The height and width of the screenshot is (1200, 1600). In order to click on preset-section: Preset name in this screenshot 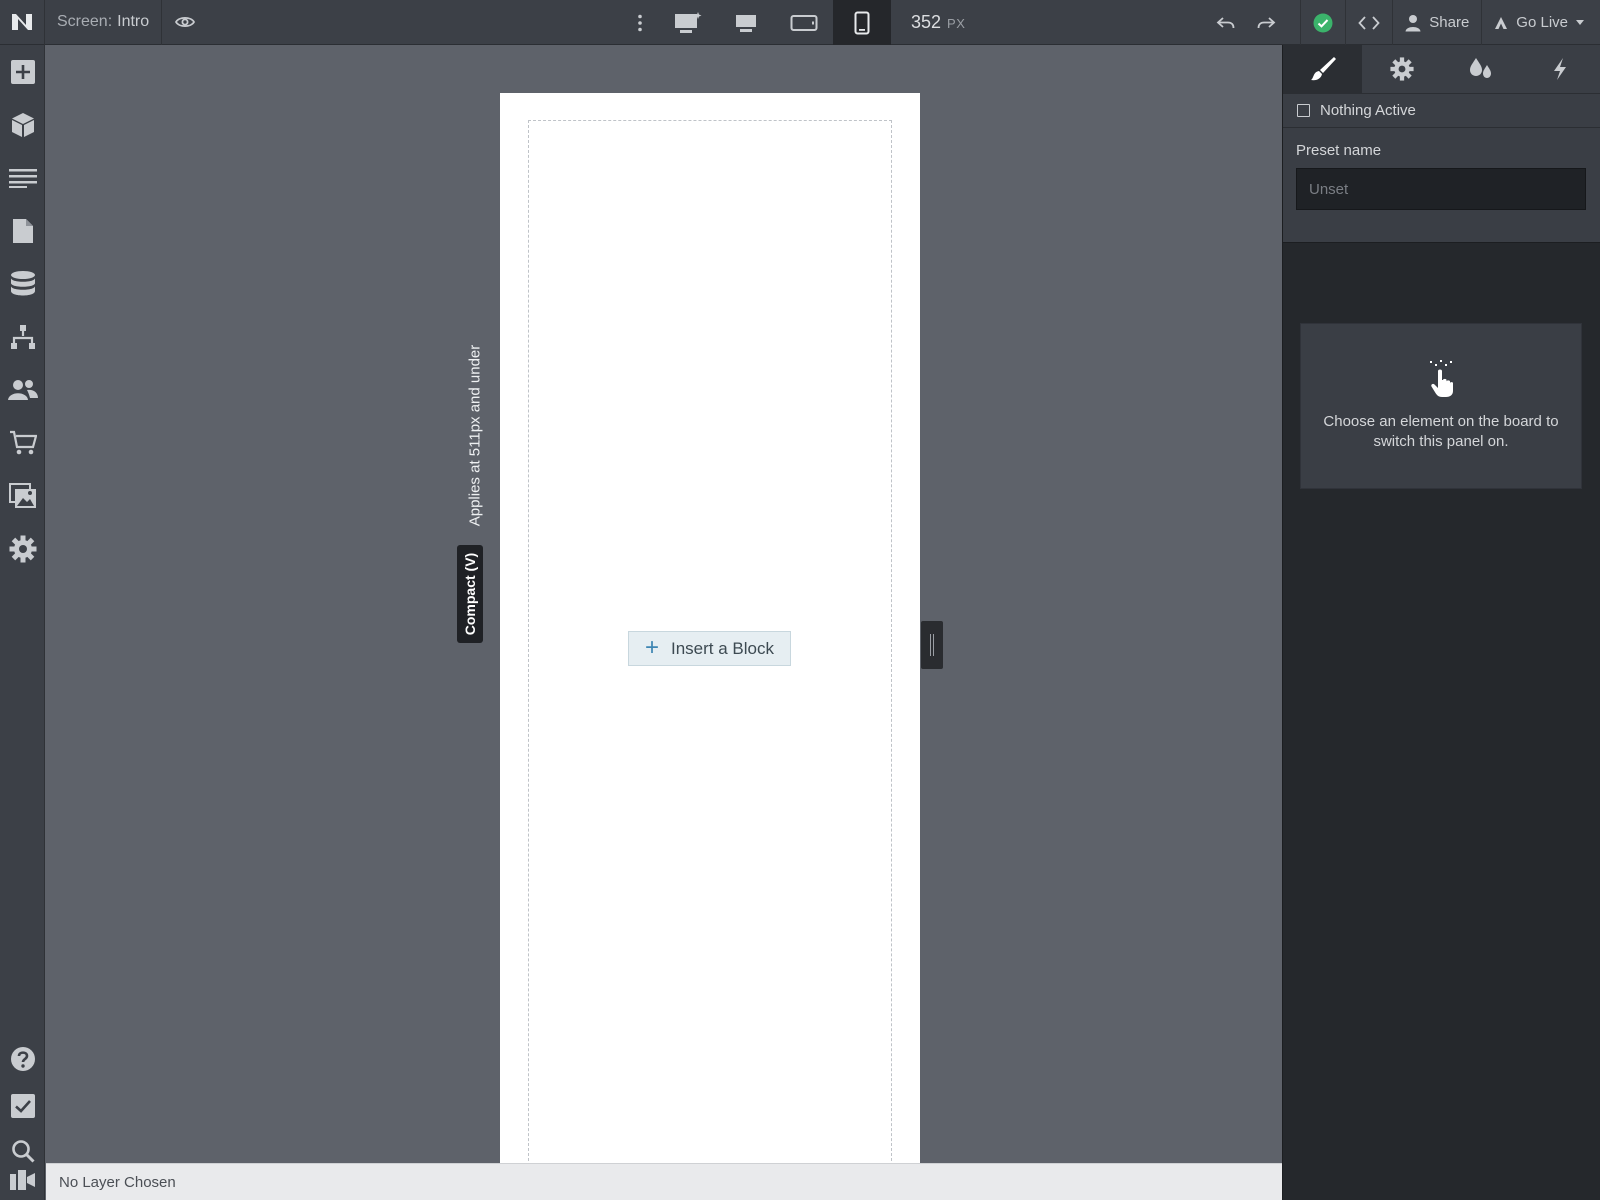, I will do `click(1441, 185)`.